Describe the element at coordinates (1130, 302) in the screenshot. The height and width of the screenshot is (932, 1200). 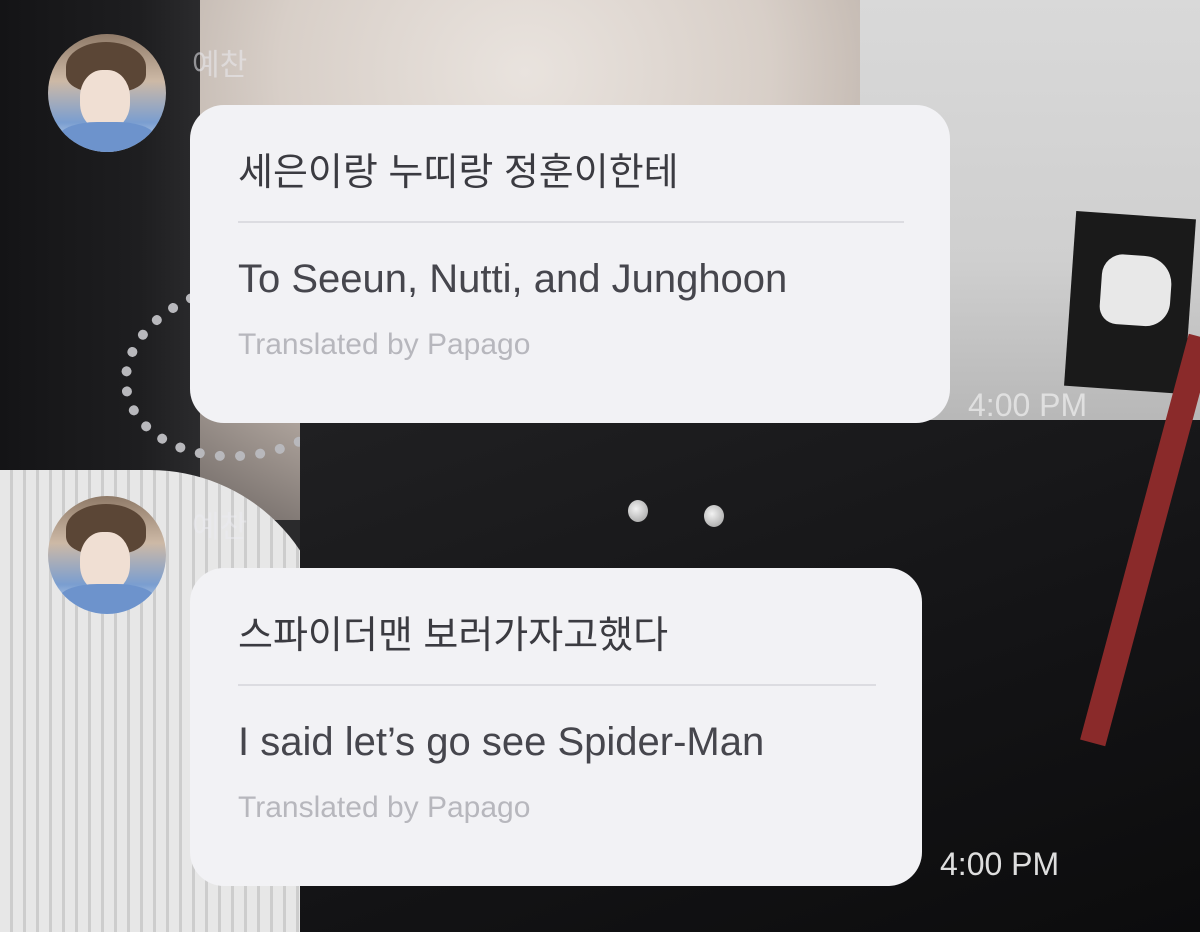
I see `background-poster` at that location.